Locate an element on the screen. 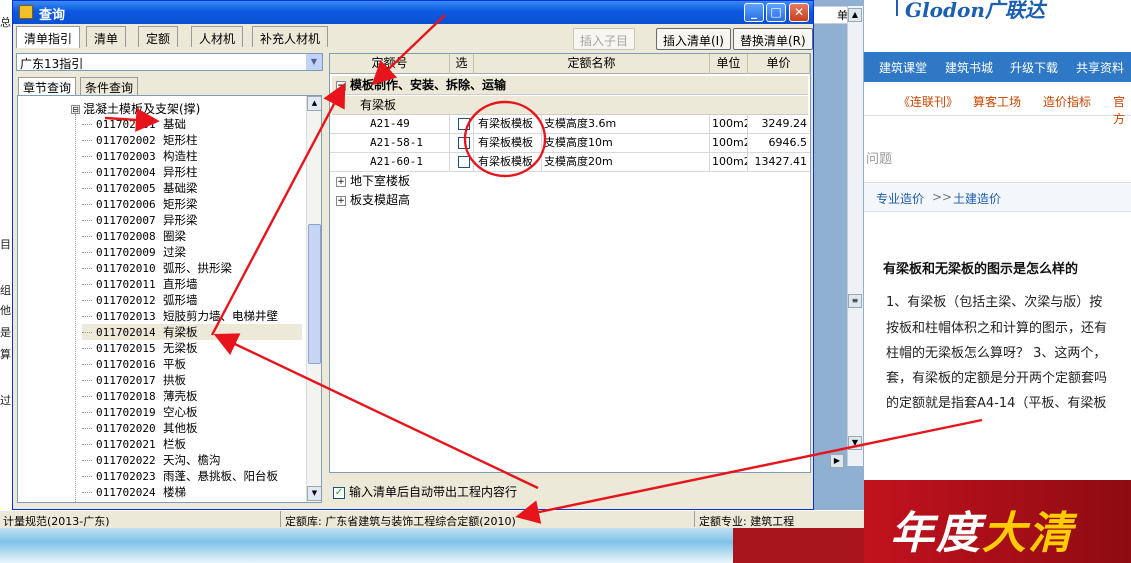 This screenshot has width=1131, height=563. subgroup-beam-slab: 有梁板 is located at coordinates (570, 105).